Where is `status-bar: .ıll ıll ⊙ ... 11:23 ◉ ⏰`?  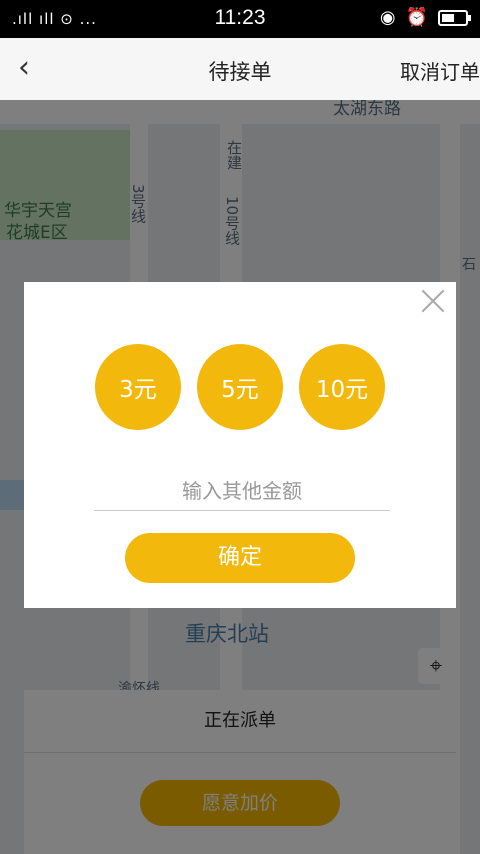 status-bar: .ıll ıll ⊙ ... 11:23 ◉ ⏰ is located at coordinates (240, 19).